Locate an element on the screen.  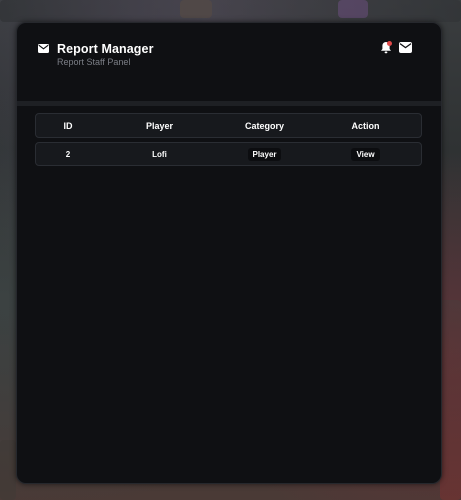
page-title: Report Manager is located at coordinates (105, 49).